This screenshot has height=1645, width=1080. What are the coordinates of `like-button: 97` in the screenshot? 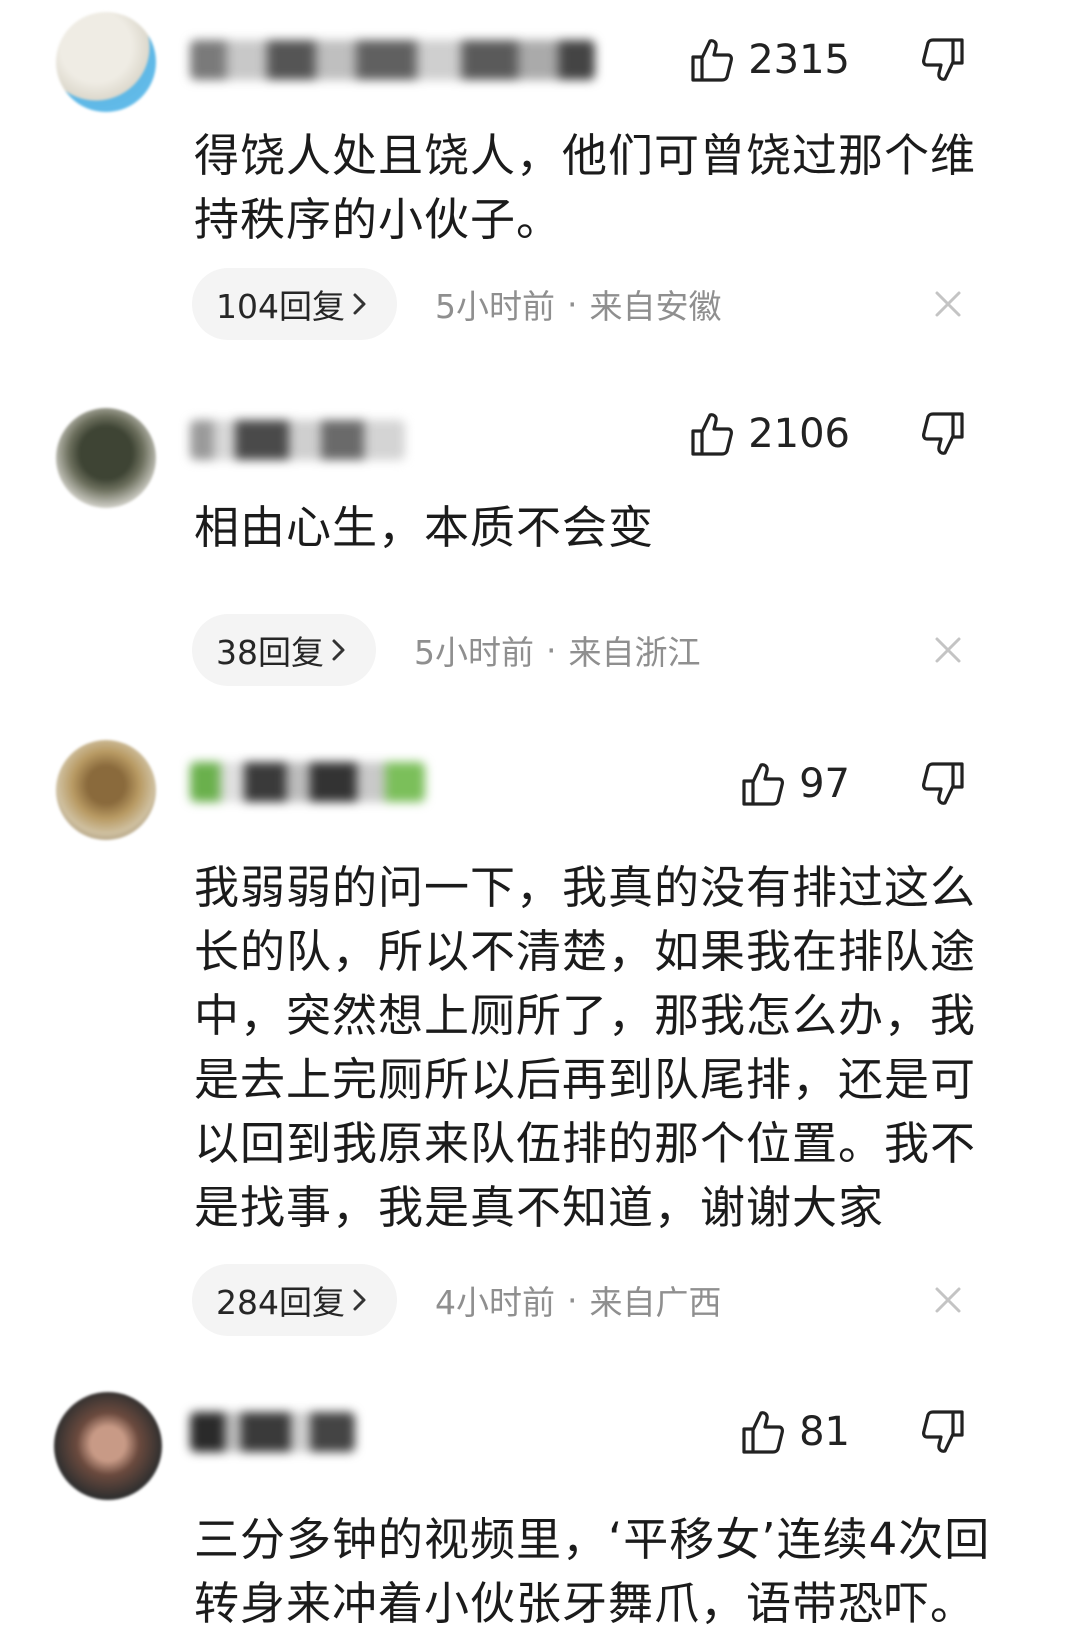 It's located at (795, 784).